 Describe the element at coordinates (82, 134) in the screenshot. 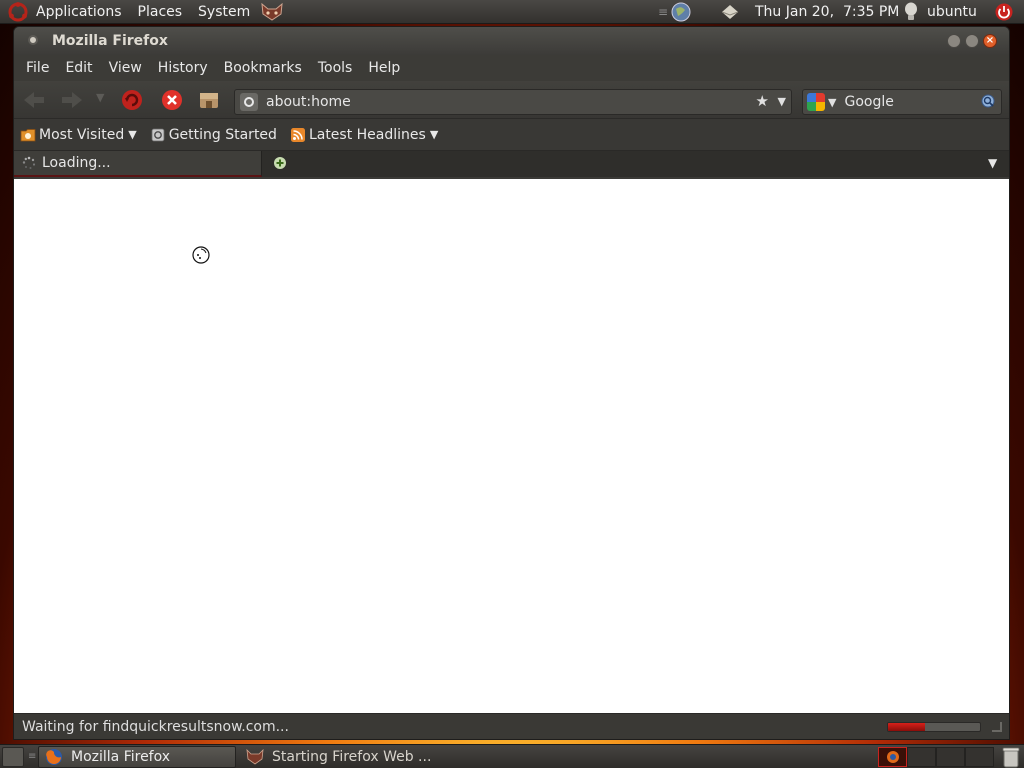

I see `bookmark-label: Most Visited` at that location.